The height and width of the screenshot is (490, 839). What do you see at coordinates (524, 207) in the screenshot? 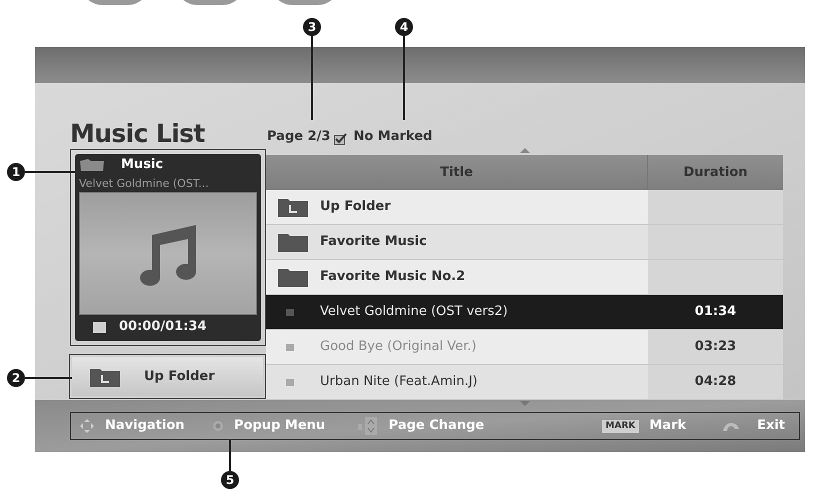
I see `list-row: Up Folder` at bounding box center [524, 207].